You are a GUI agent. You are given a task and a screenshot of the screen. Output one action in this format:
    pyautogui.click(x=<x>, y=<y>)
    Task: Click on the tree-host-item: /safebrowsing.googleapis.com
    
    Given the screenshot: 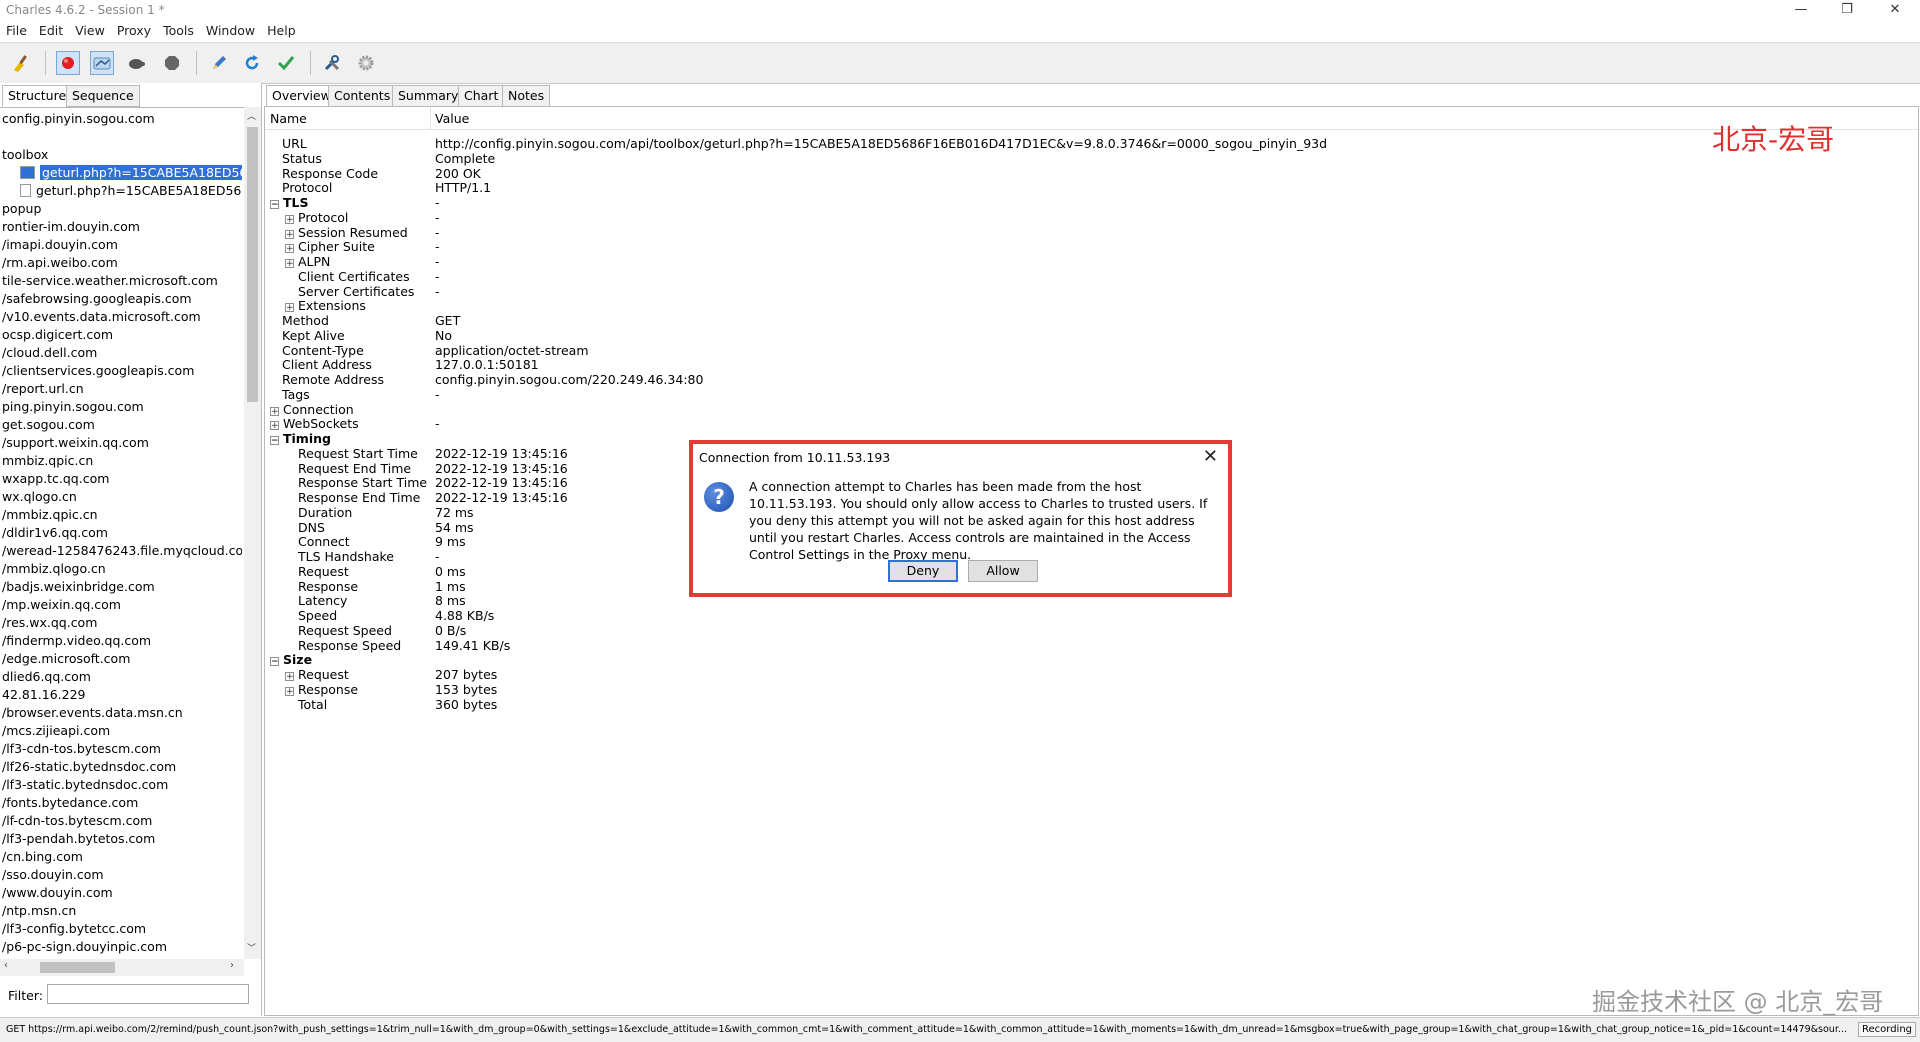 What is the action you would take?
    pyautogui.click(x=122, y=299)
    